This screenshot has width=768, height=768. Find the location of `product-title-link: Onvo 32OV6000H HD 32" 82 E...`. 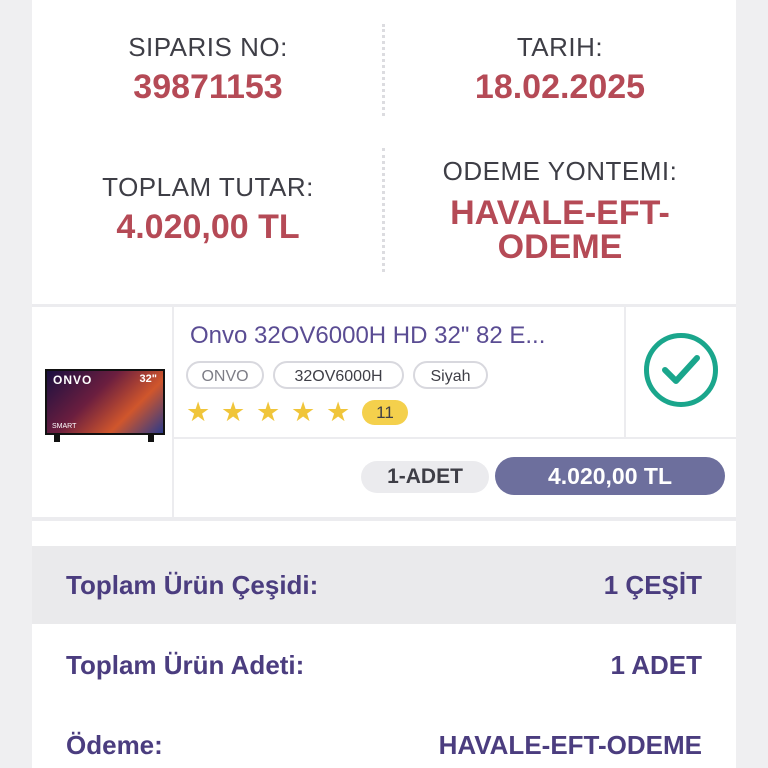

product-title-link: Onvo 32OV6000H HD 32" 82 E... is located at coordinates (405, 336).